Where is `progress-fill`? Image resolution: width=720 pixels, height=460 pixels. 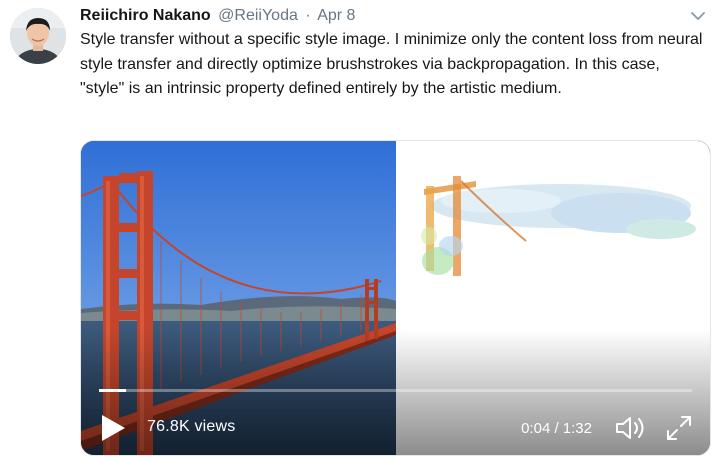
progress-fill is located at coordinates (112, 390).